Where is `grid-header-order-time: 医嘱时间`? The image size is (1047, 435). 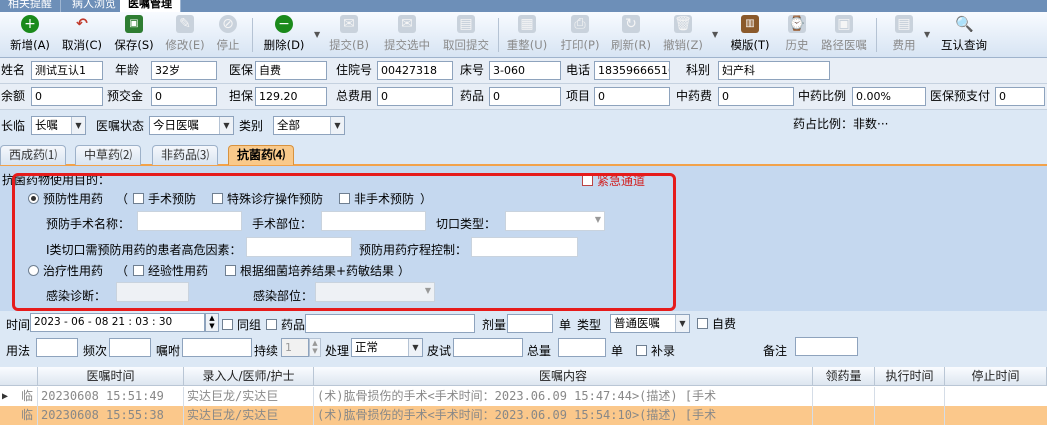 grid-header-order-time: 医嘱时间 is located at coordinates (111, 376).